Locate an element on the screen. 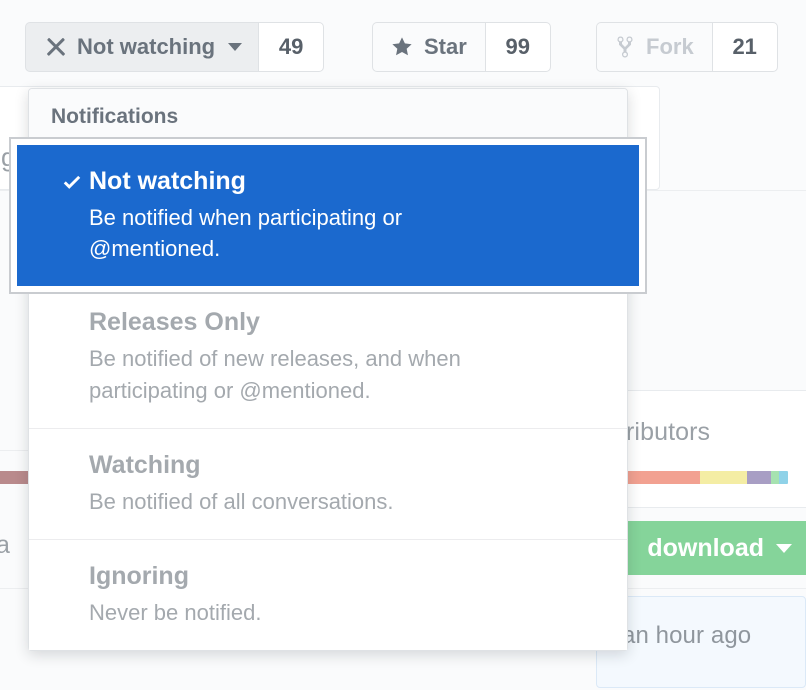 This screenshot has width=806, height=690. background-text-contributors: ributors is located at coordinates (668, 432).